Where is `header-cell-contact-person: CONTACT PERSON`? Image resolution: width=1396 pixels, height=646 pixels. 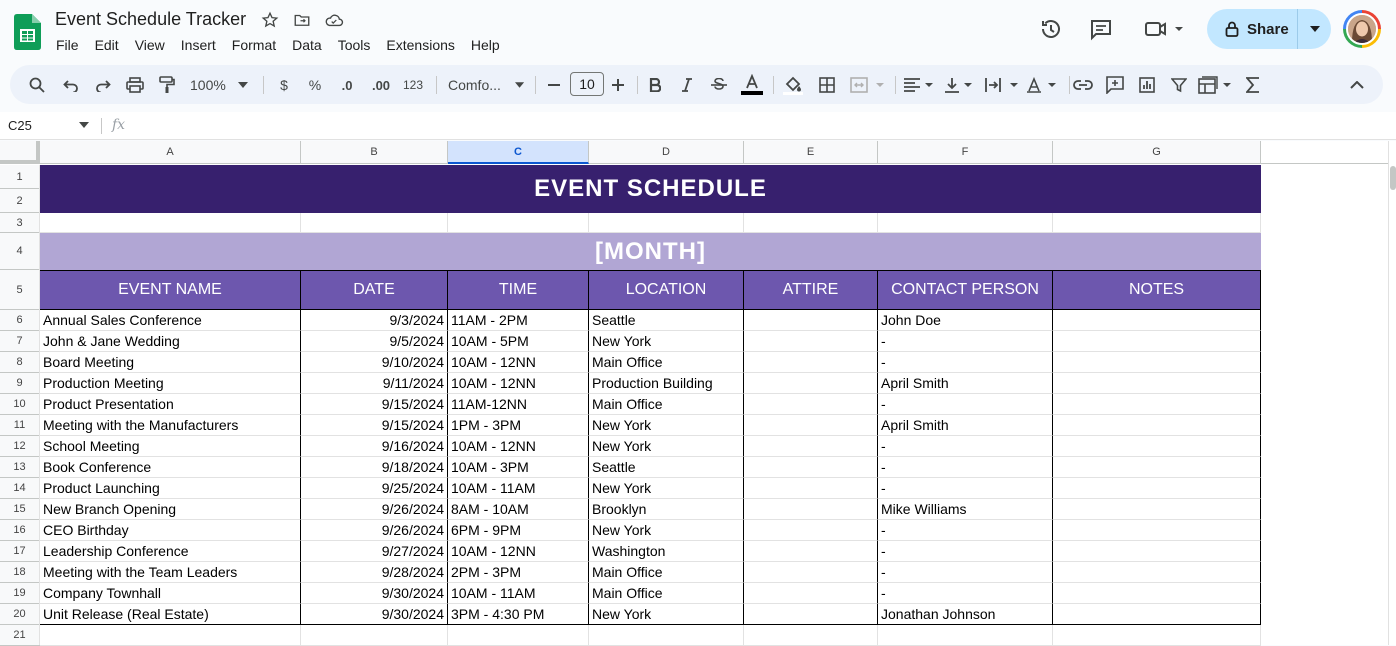
header-cell-contact-person: CONTACT PERSON is located at coordinates (965, 290).